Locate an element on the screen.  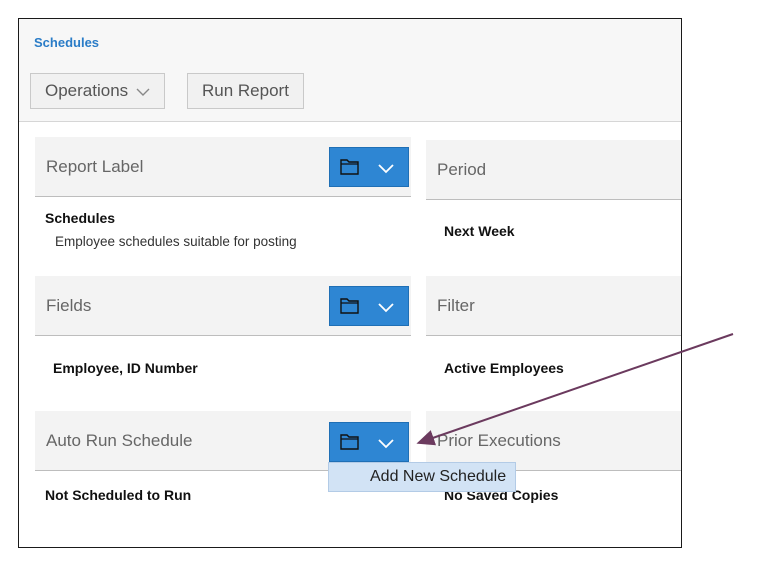
period-card-header: Period is located at coordinates (553, 170).